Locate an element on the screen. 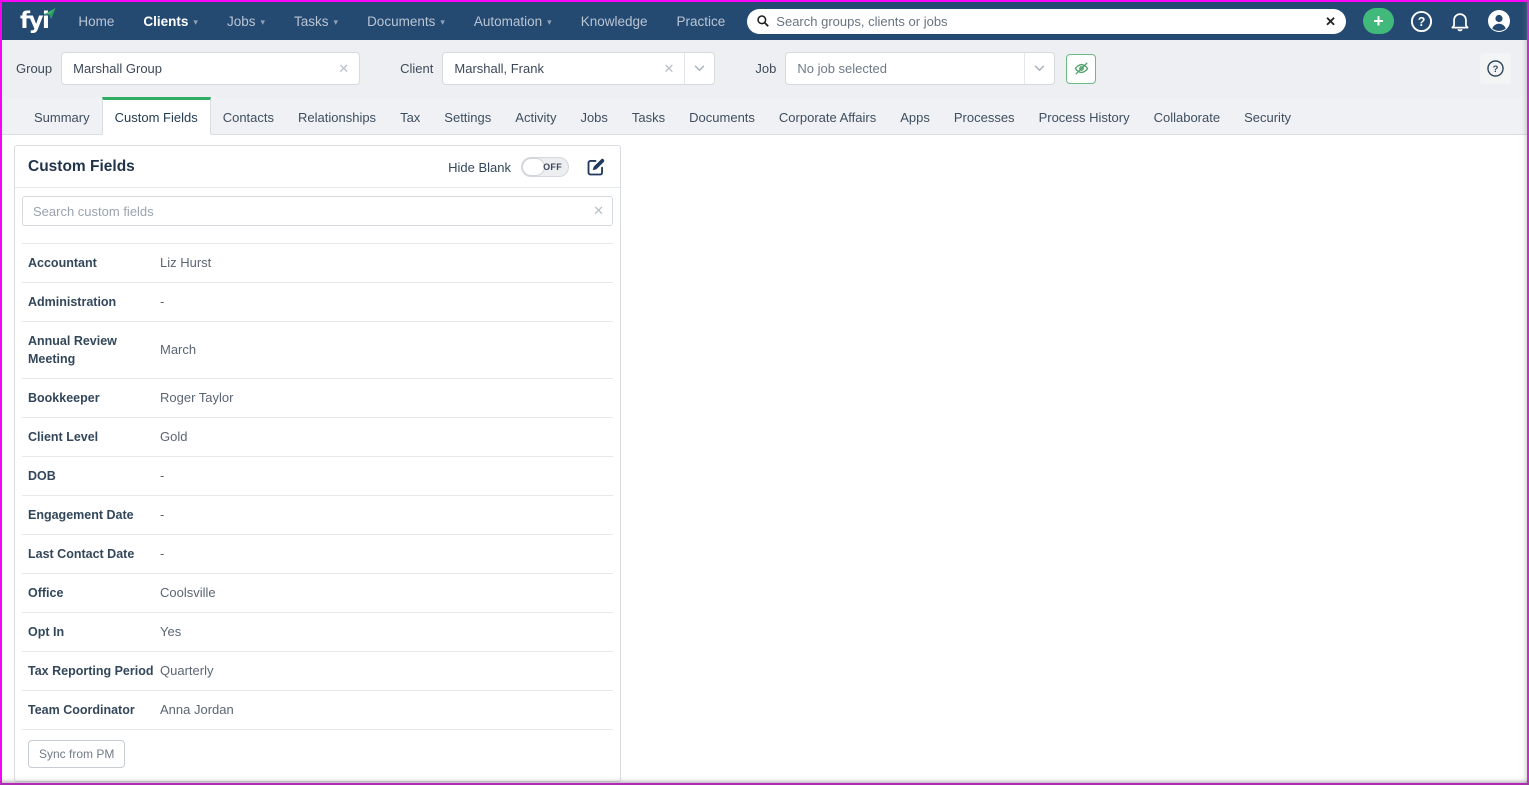 Image resolution: width=1529 pixels, height=785 pixels. client-clear-icon: ✕ is located at coordinates (668, 69).